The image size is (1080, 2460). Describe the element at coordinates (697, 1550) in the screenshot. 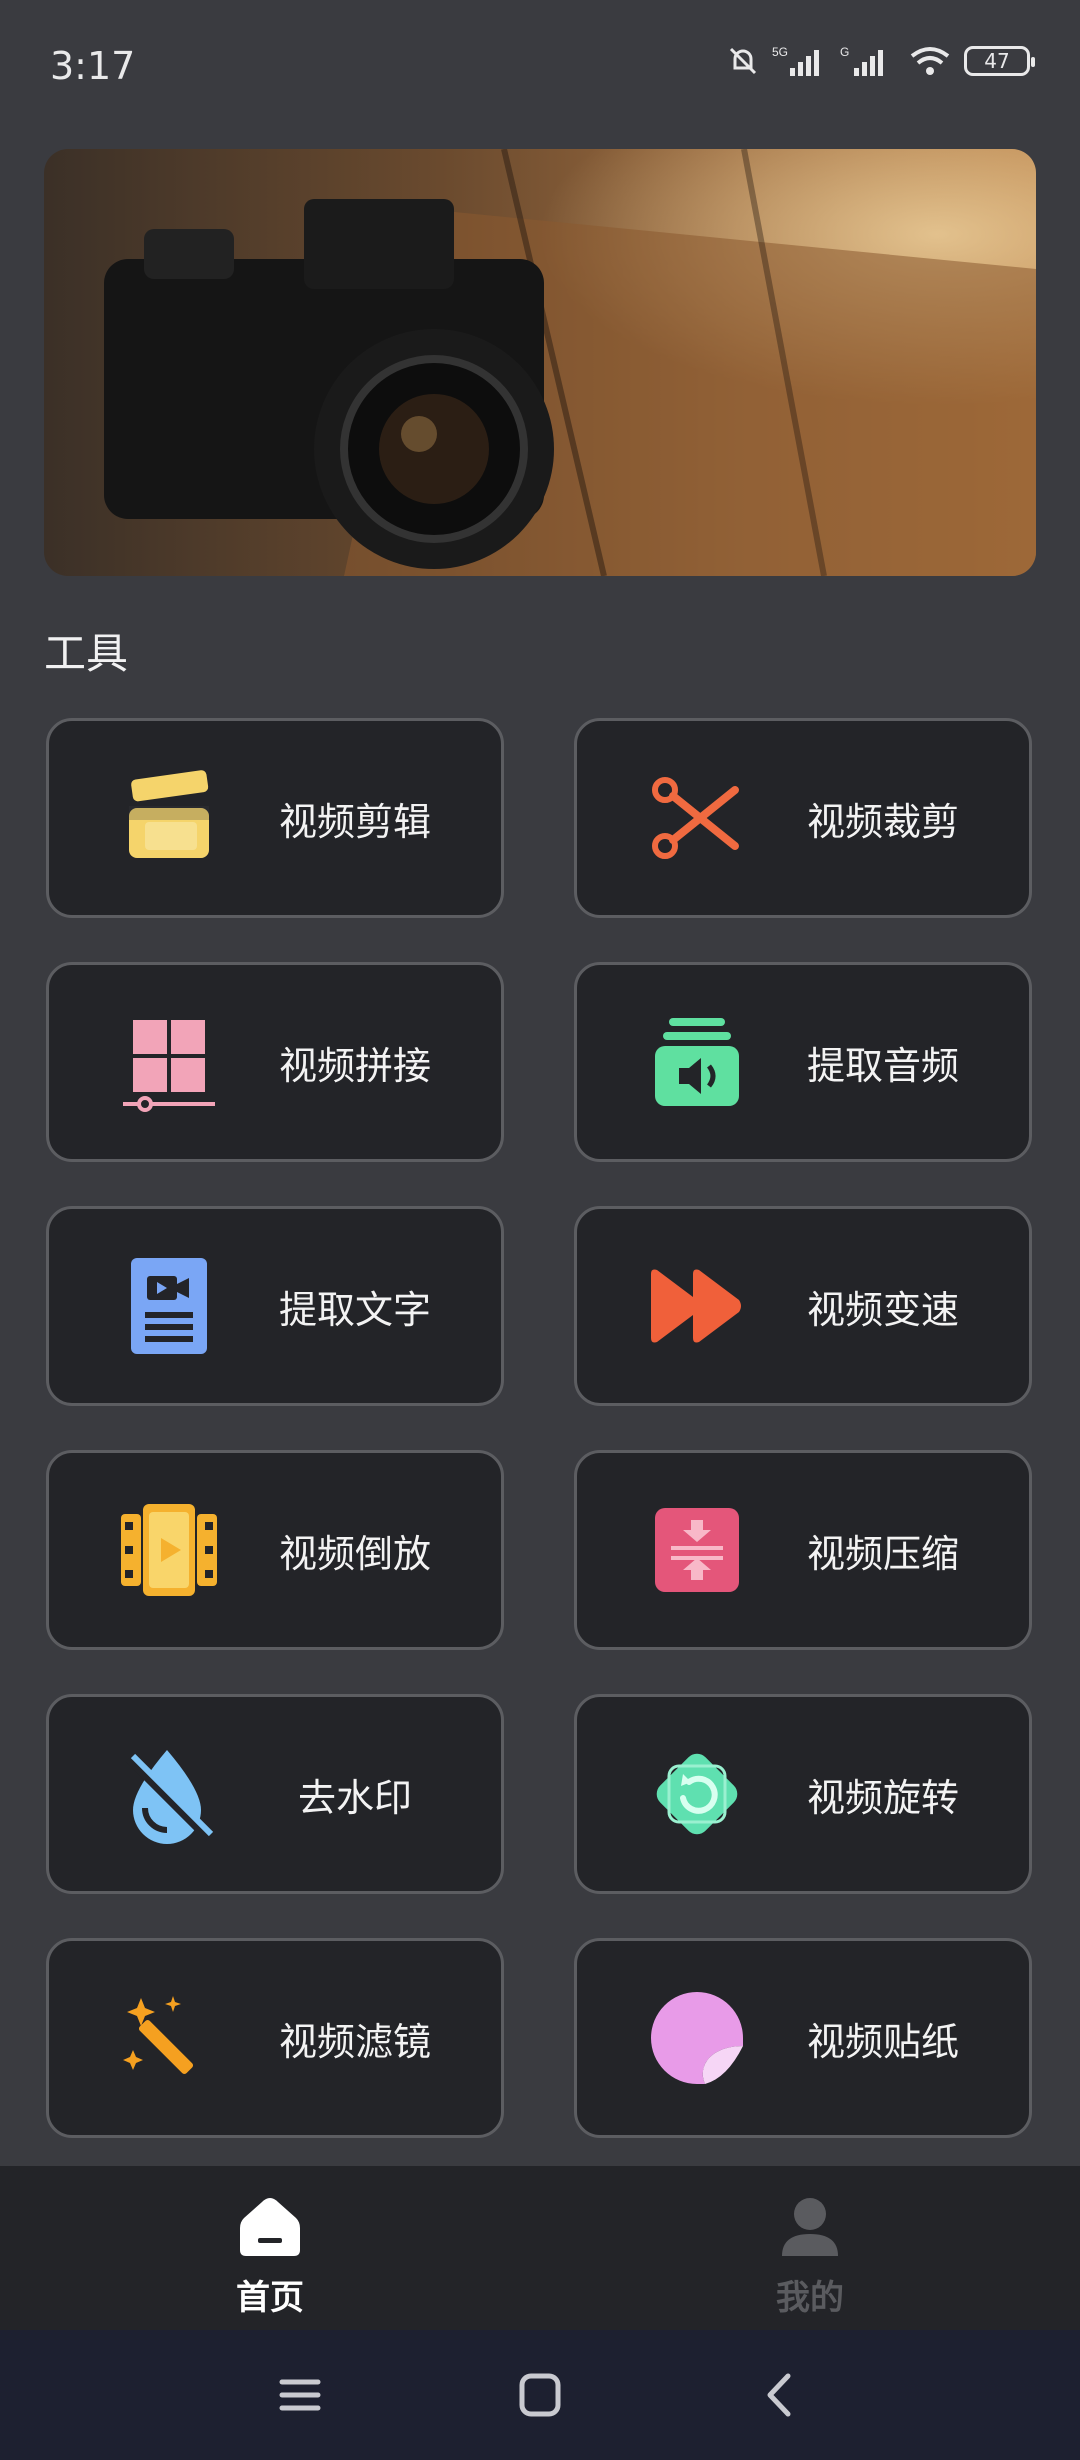

I see `compress-icon` at that location.